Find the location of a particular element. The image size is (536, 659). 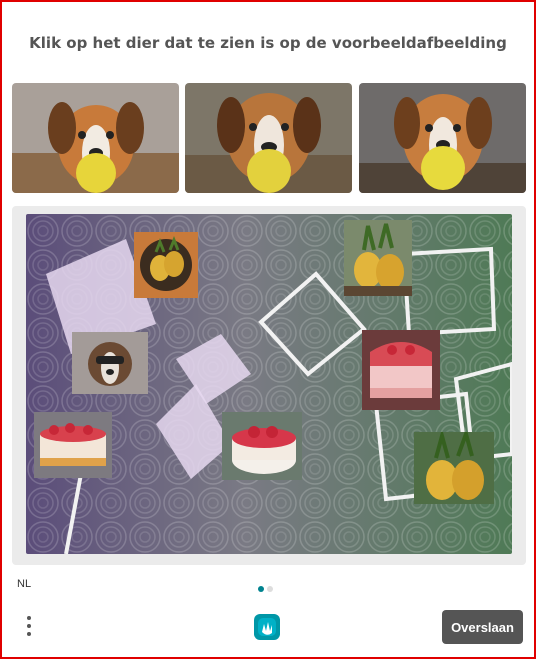

tile-pineapple-bottom is located at coordinates (454, 468).